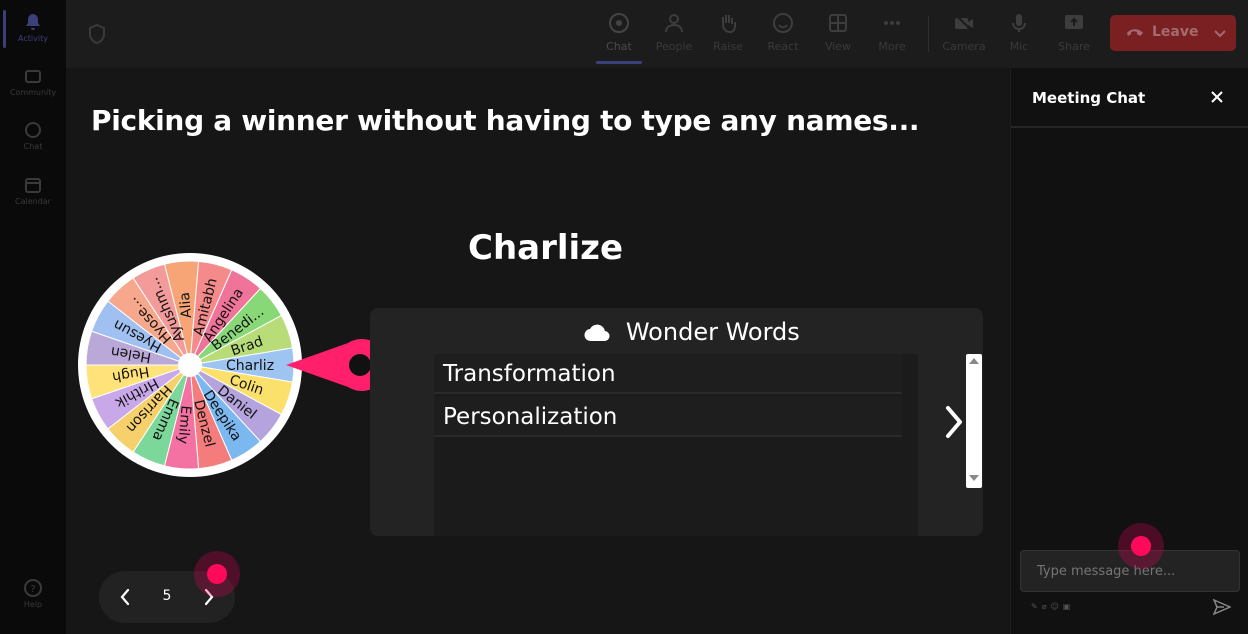 This screenshot has height=634, width=1248. What do you see at coordinates (1074, 32) in the screenshot?
I see `share-button: Share` at bounding box center [1074, 32].